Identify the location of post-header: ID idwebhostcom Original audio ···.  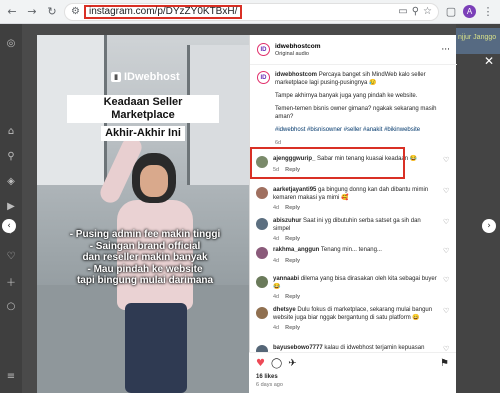
(353, 50).